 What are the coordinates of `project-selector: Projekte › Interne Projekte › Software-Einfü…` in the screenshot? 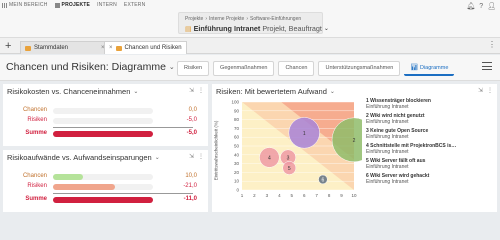 It's located at (253, 23).